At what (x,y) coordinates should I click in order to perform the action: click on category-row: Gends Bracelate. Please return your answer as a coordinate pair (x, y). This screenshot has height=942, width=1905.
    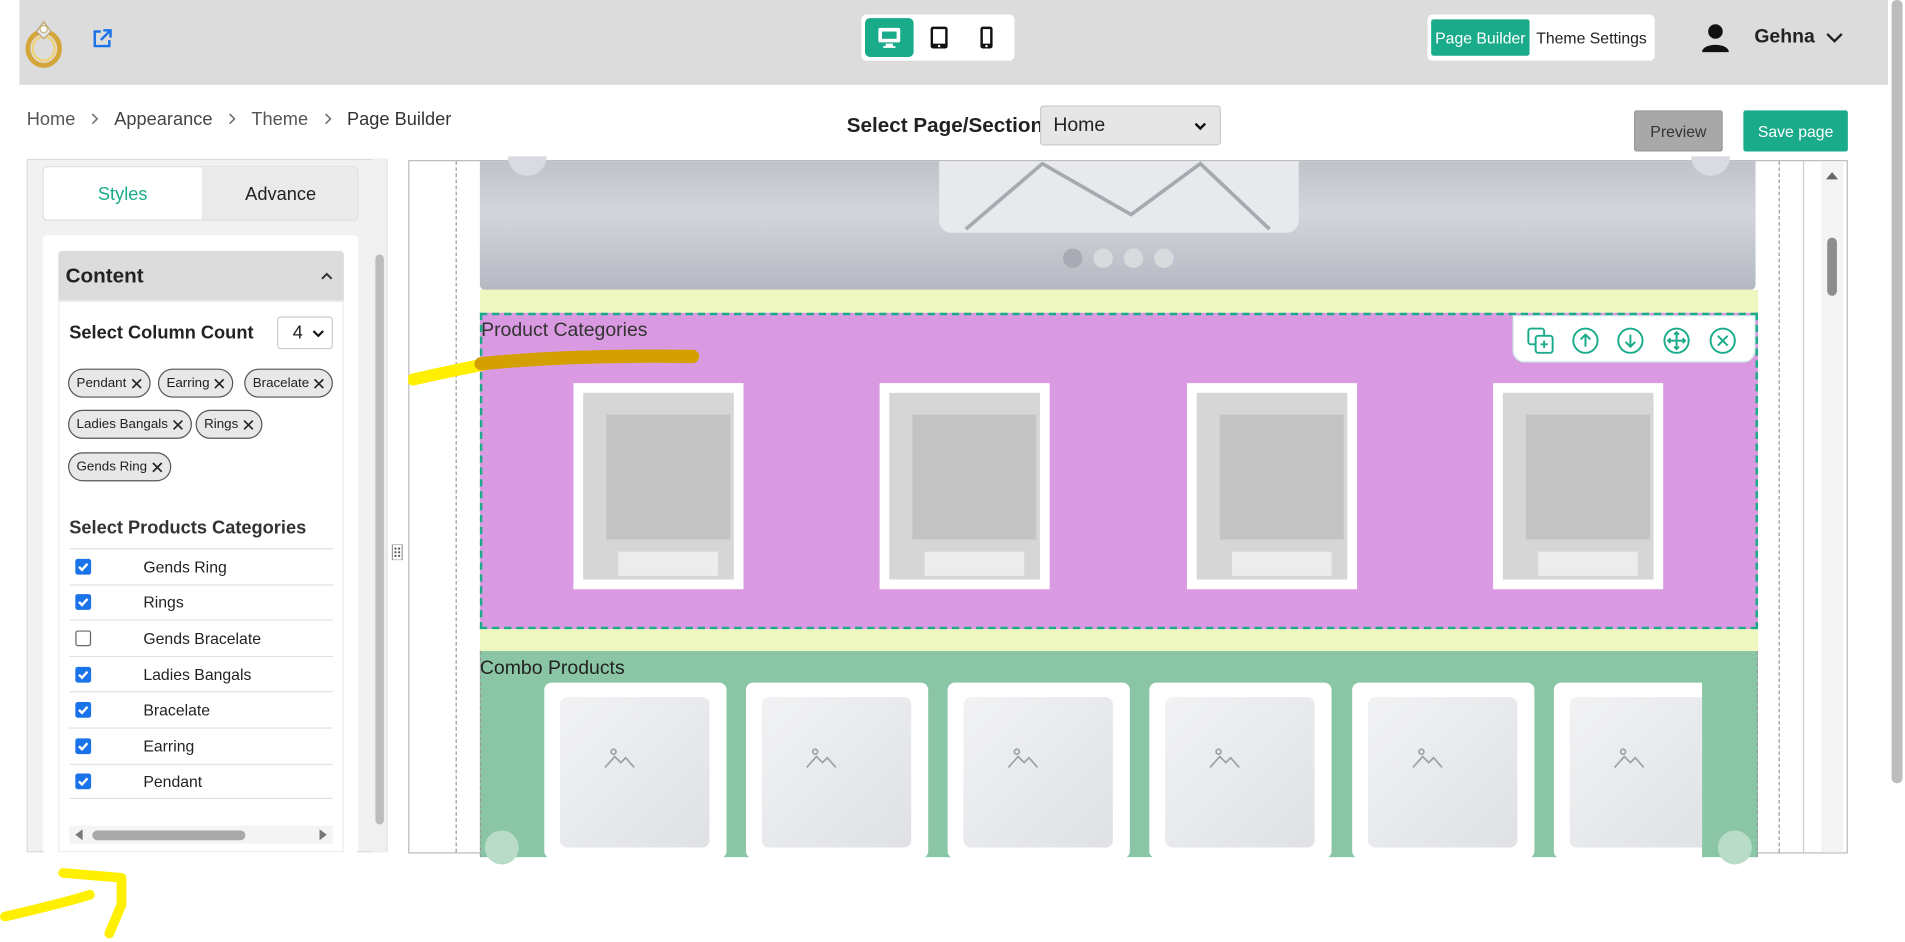
    Looking at the image, I should click on (201, 637).